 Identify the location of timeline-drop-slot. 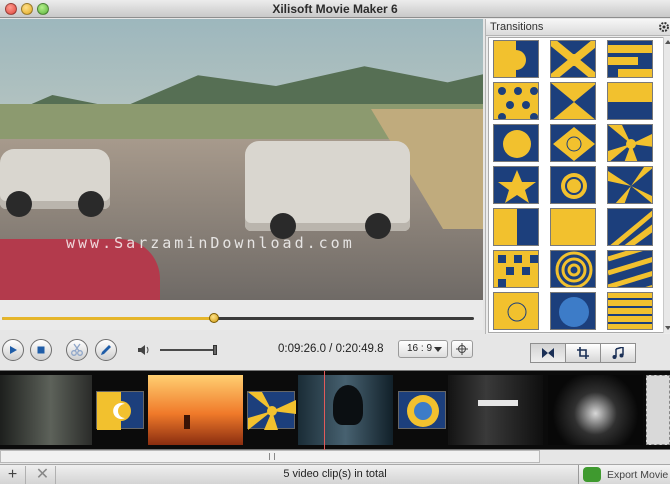
(658, 410).